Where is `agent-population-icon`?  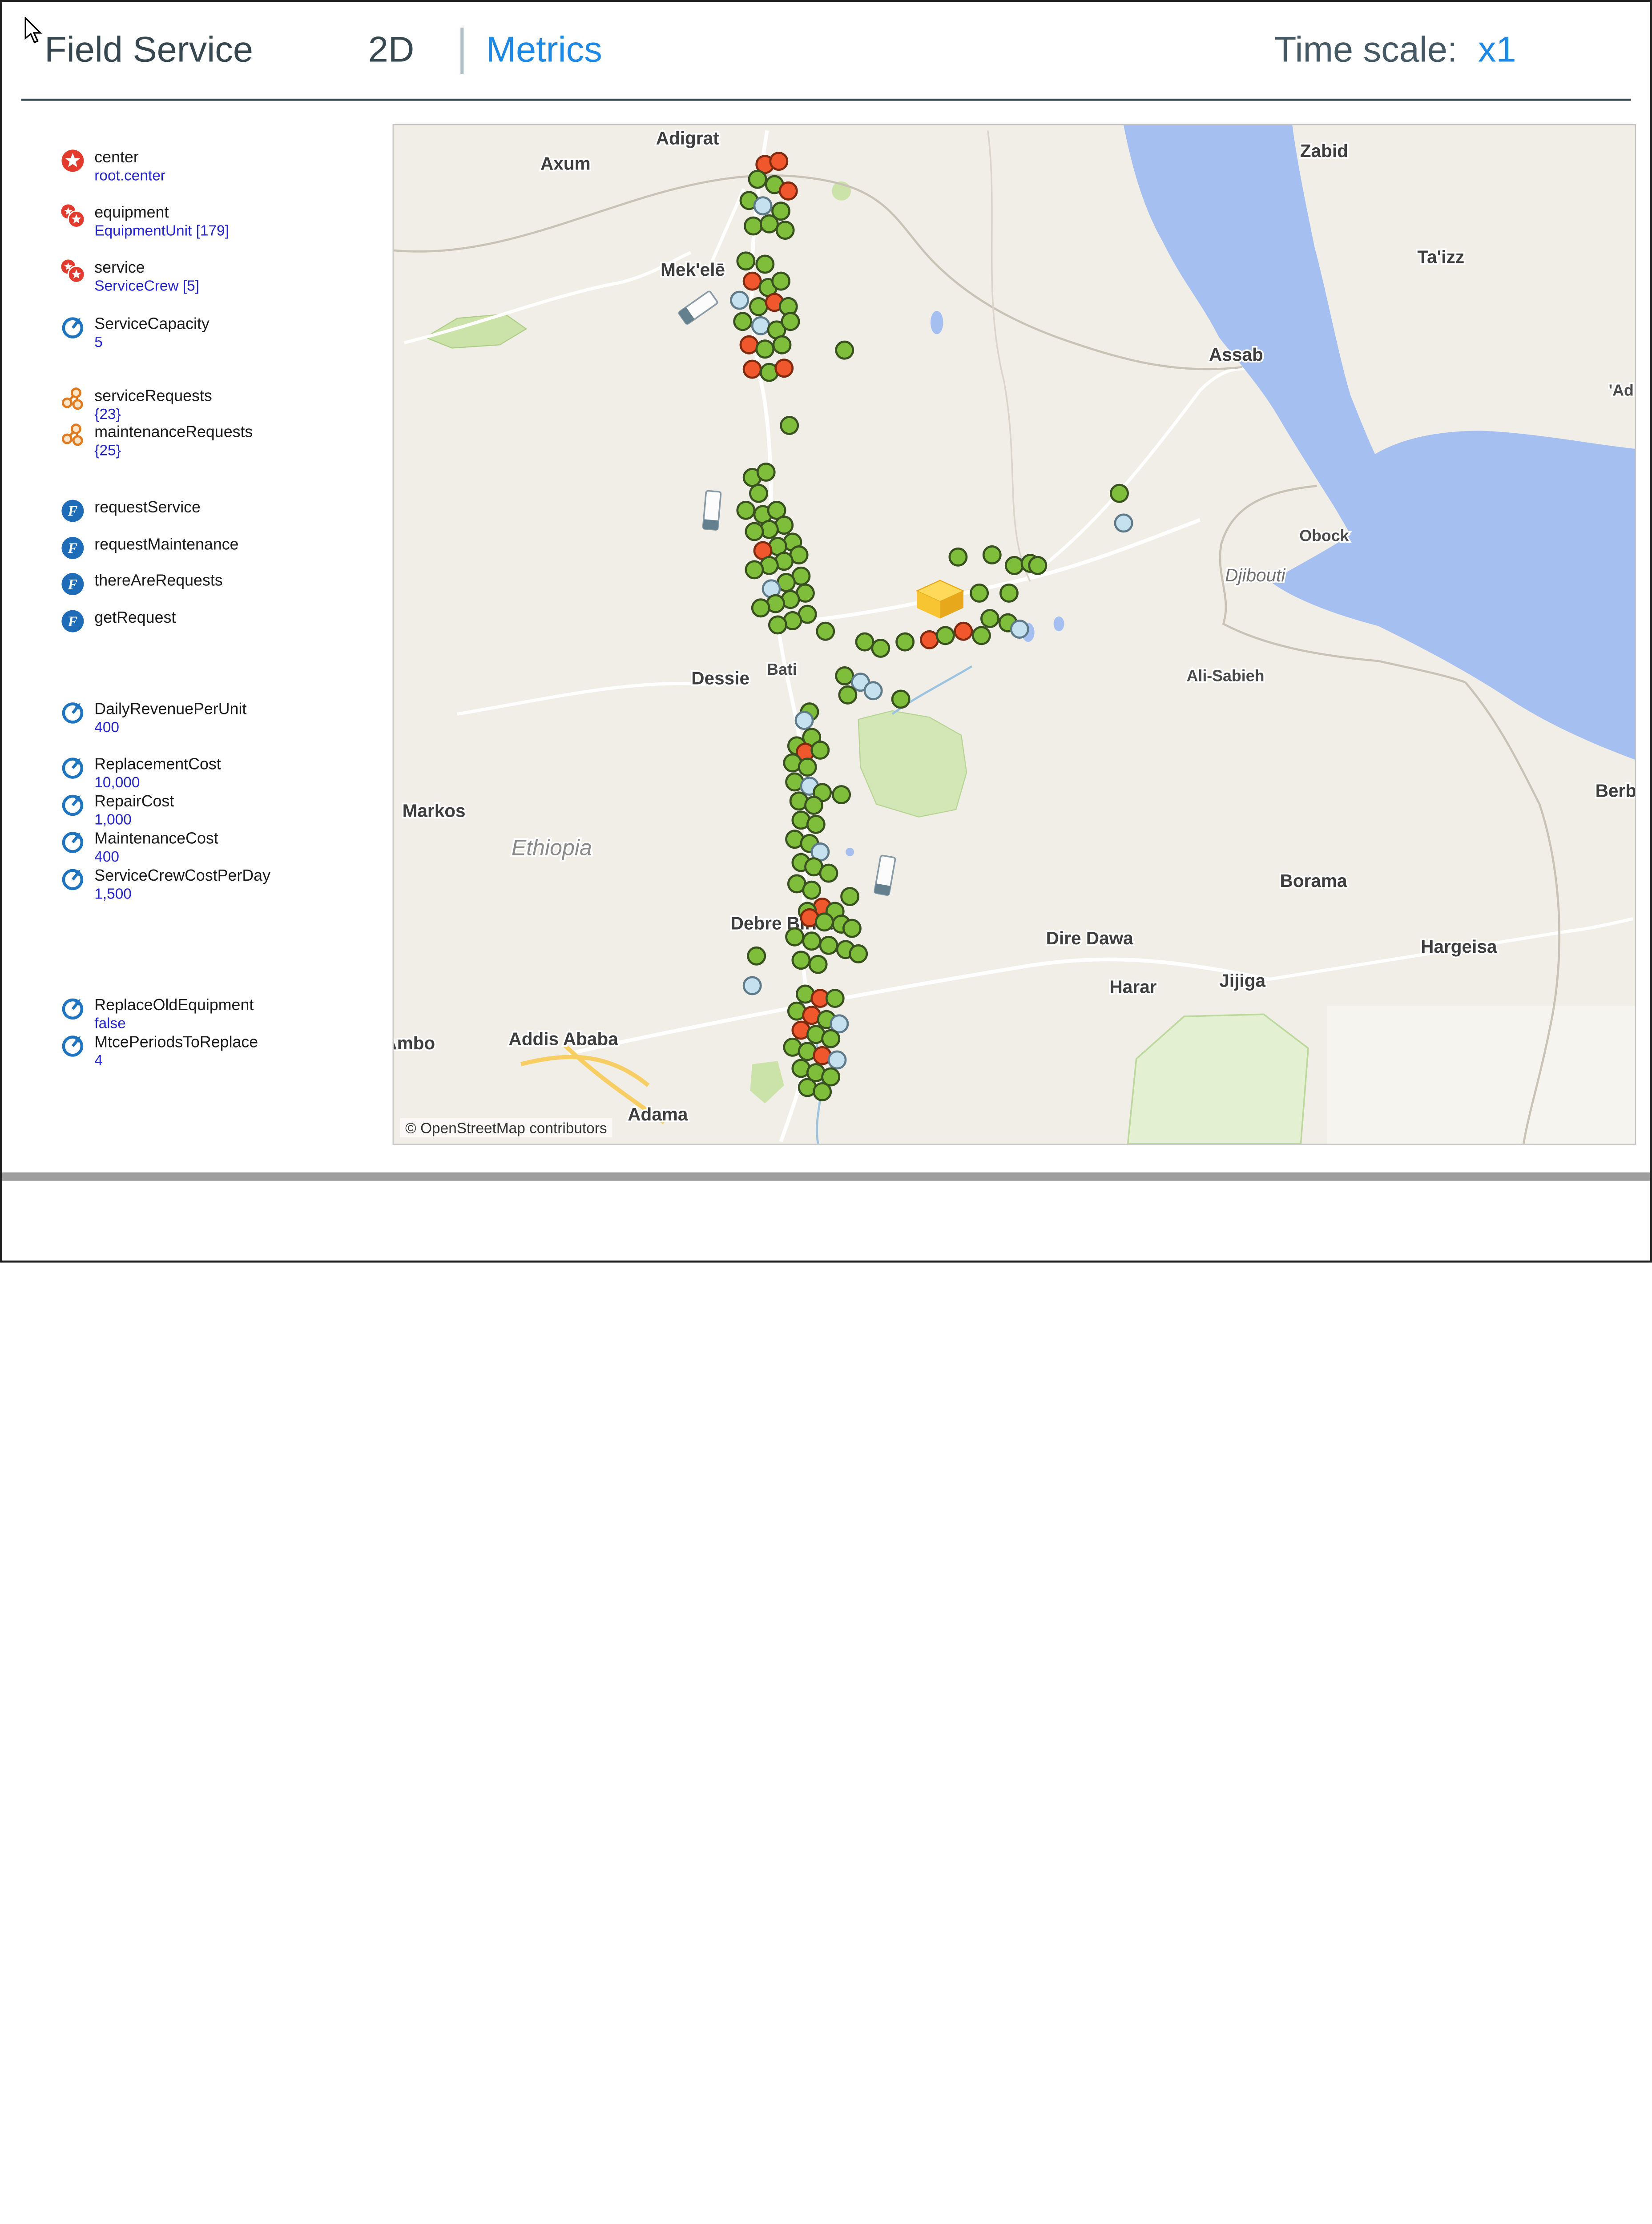
agent-population-icon is located at coordinates (72, 271).